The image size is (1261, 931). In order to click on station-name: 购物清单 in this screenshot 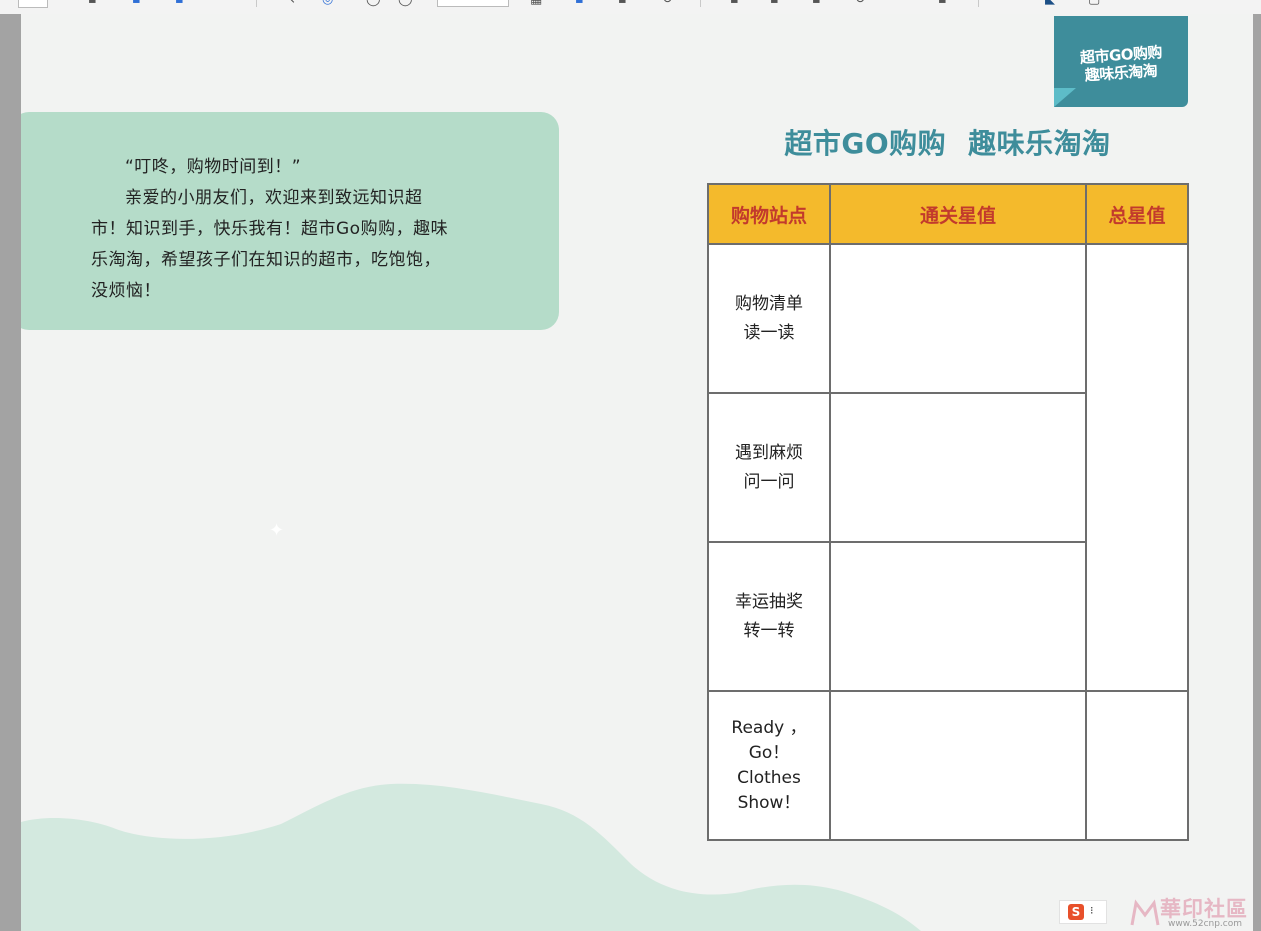, I will do `click(769, 303)`.